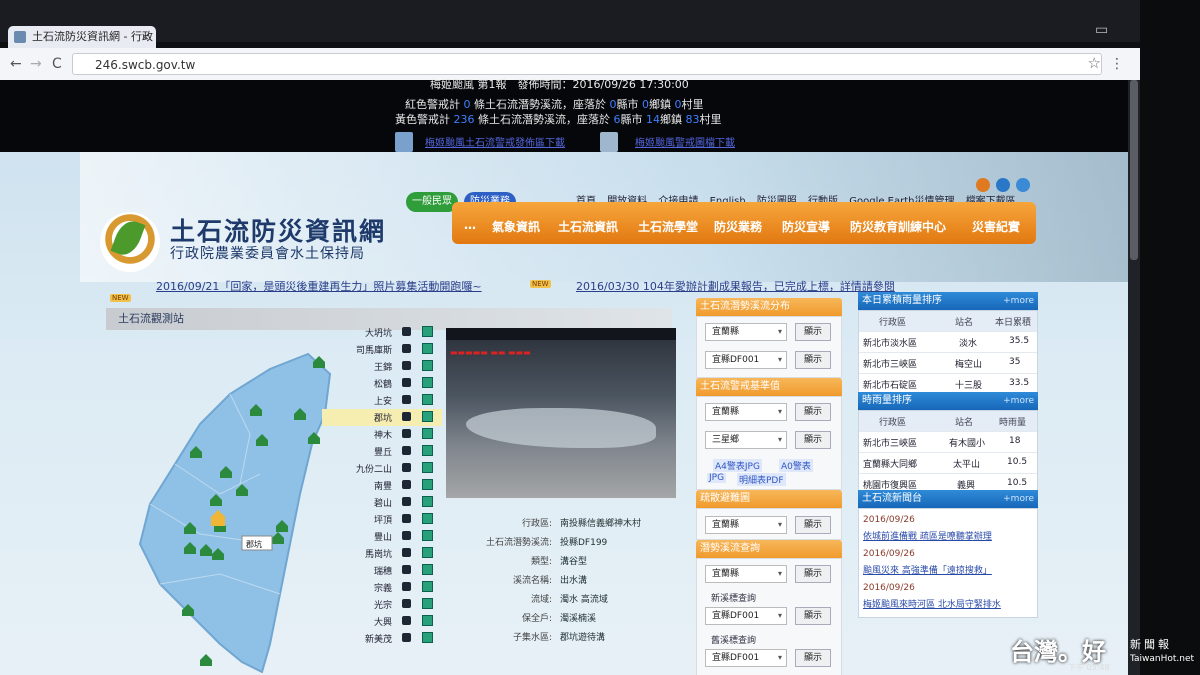 This screenshot has height=675, width=1200. I want to click on nav-item-weather: 氣象資訊, so click(516, 226).